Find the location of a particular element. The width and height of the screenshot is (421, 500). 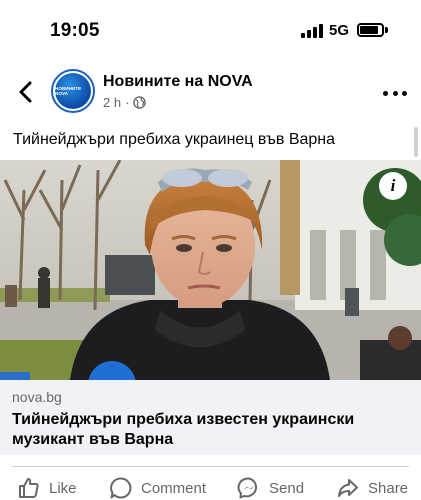

share-arrow-icon is located at coordinates (348, 488).